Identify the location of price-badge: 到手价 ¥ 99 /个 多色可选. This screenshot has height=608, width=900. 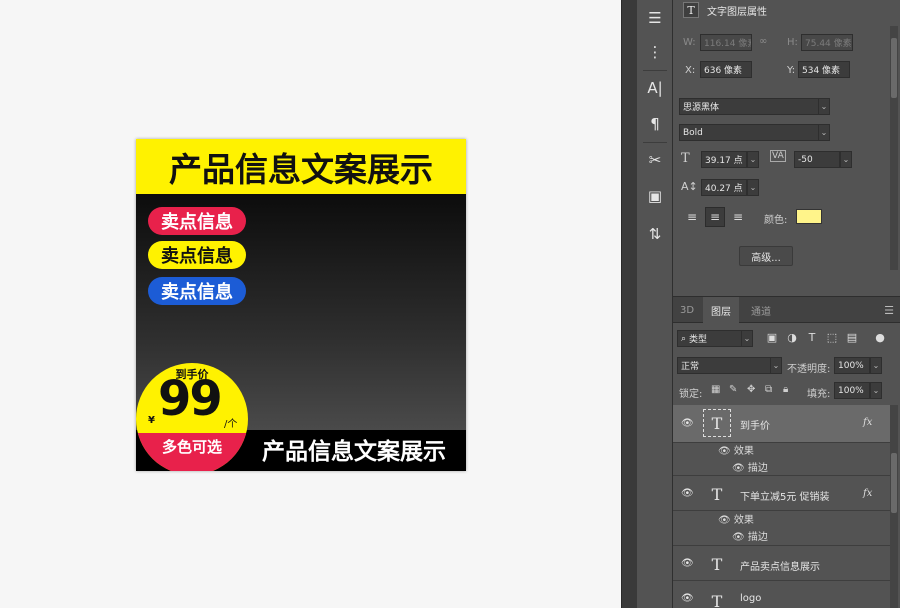
(192, 417).